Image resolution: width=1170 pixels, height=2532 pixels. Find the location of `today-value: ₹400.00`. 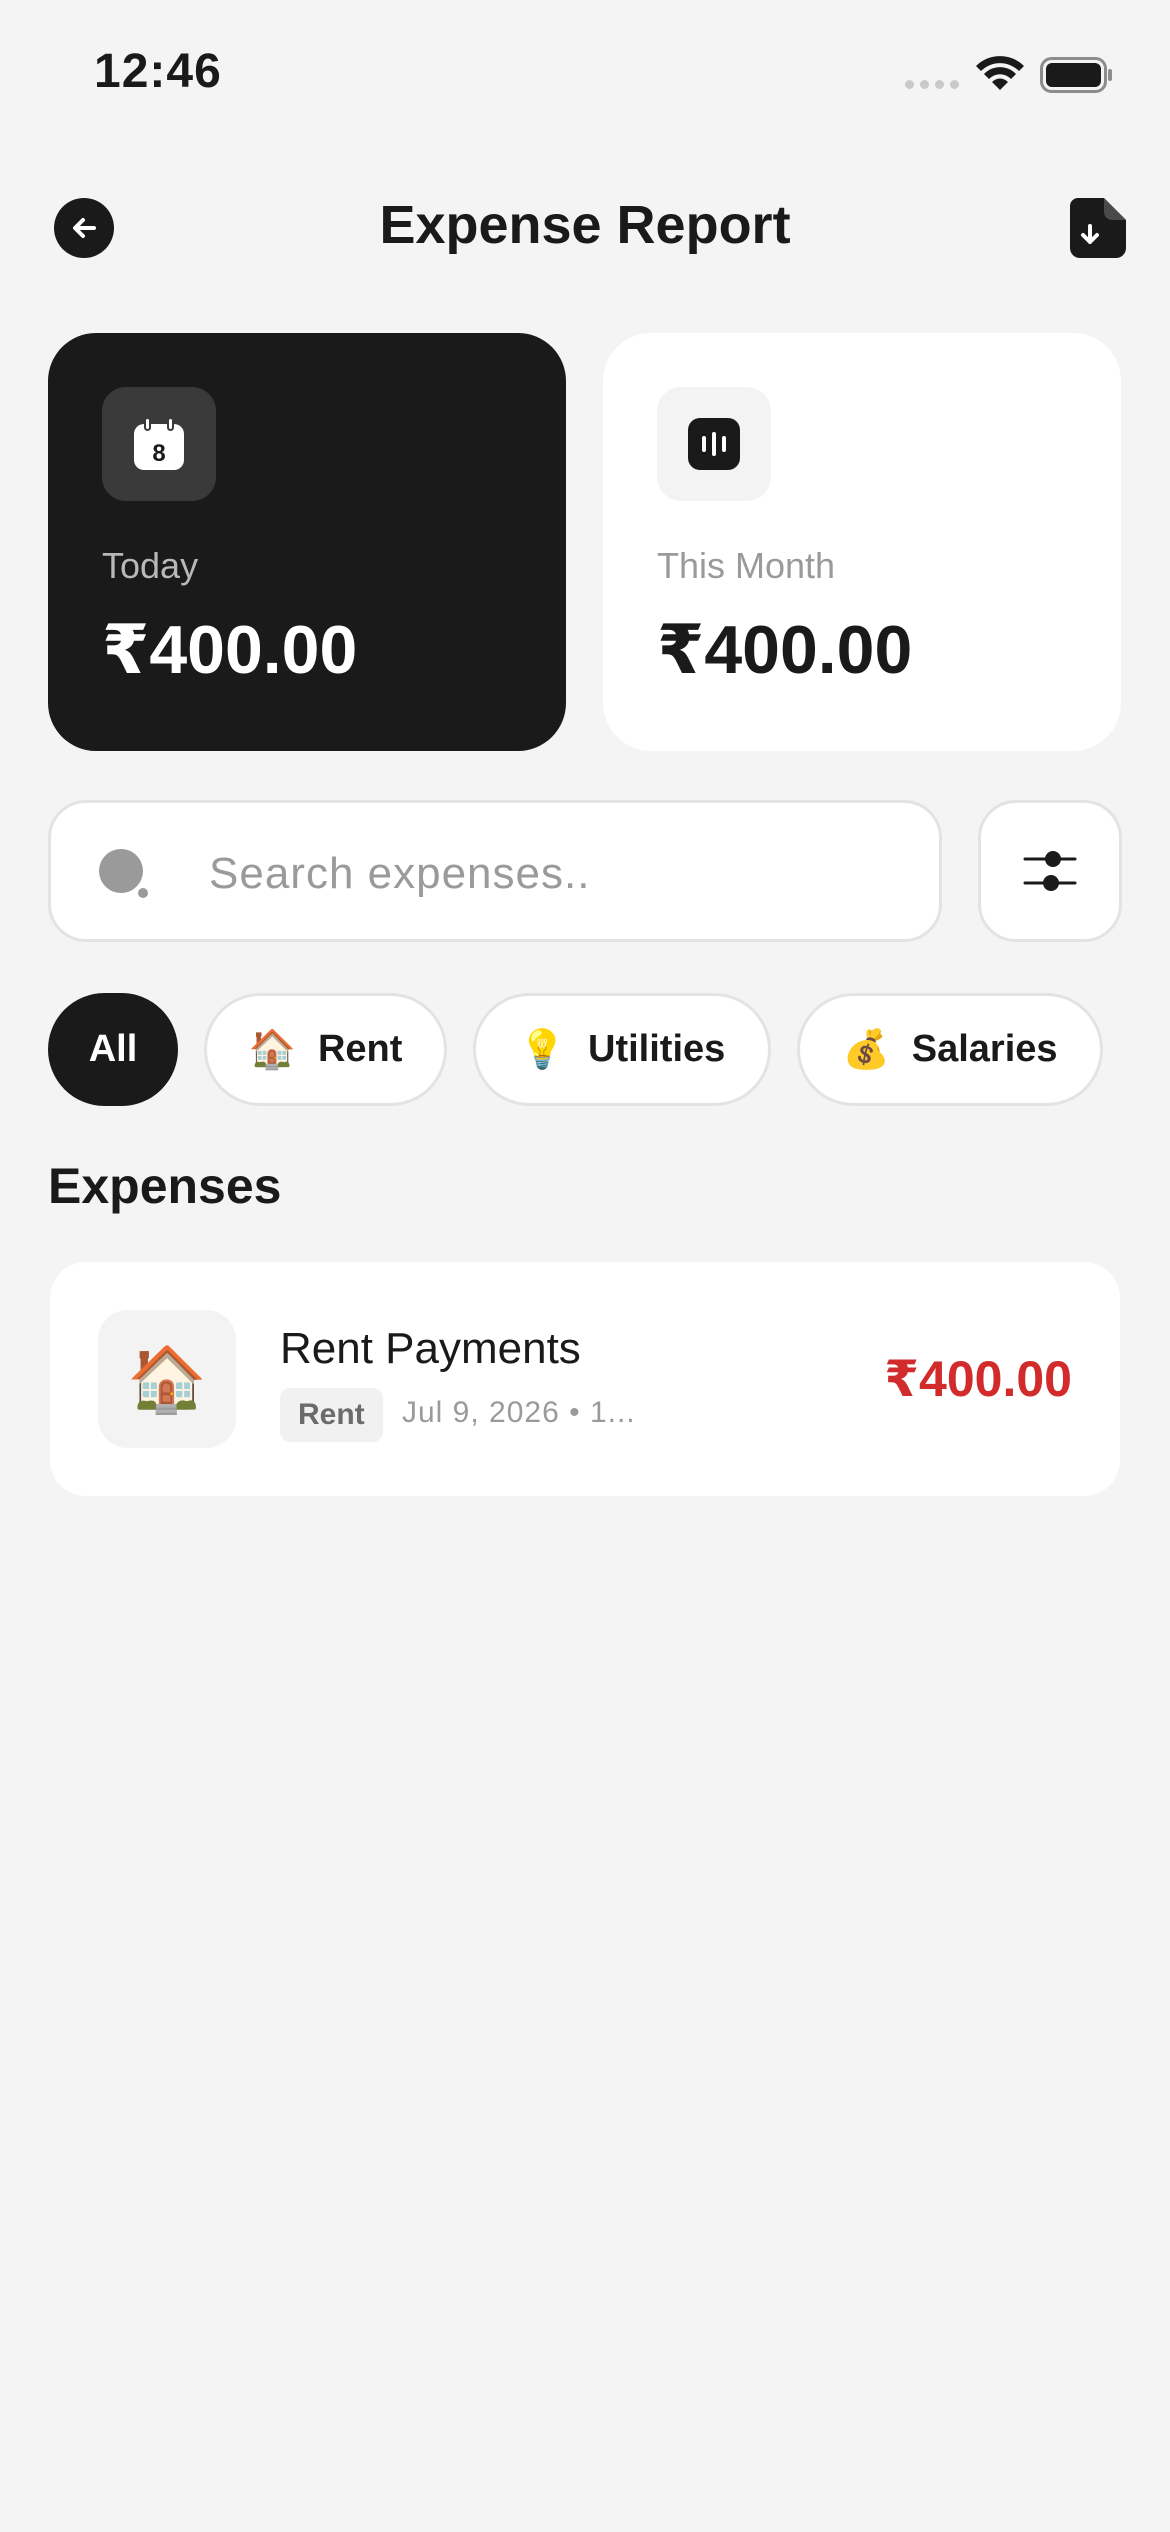

today-value: ₹400.00 is located at coordinates (230, 650).